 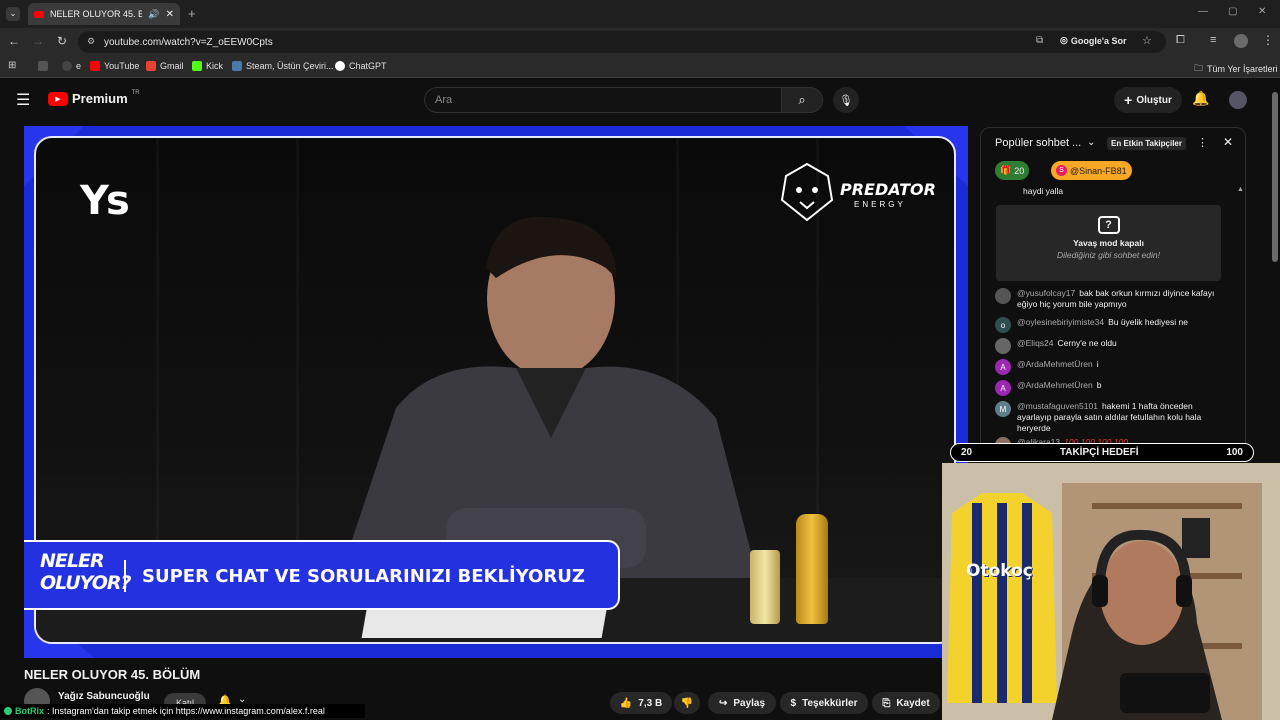 I want to click on message-author: @mustafaguven5101, so click(x=1057, y=406).